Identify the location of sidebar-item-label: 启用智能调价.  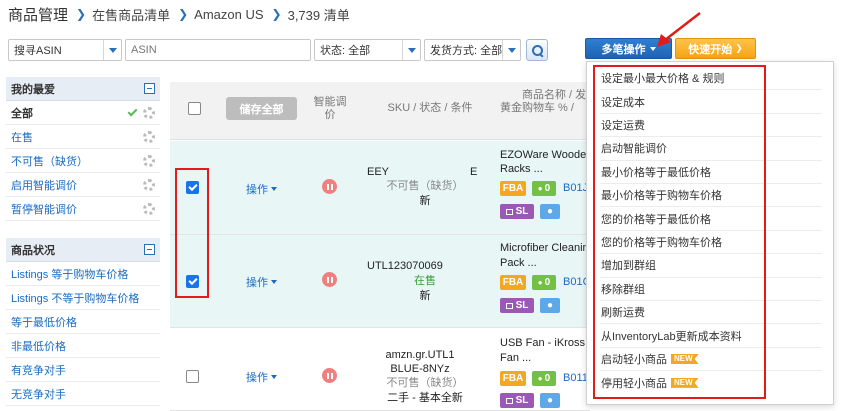
(44, 185).